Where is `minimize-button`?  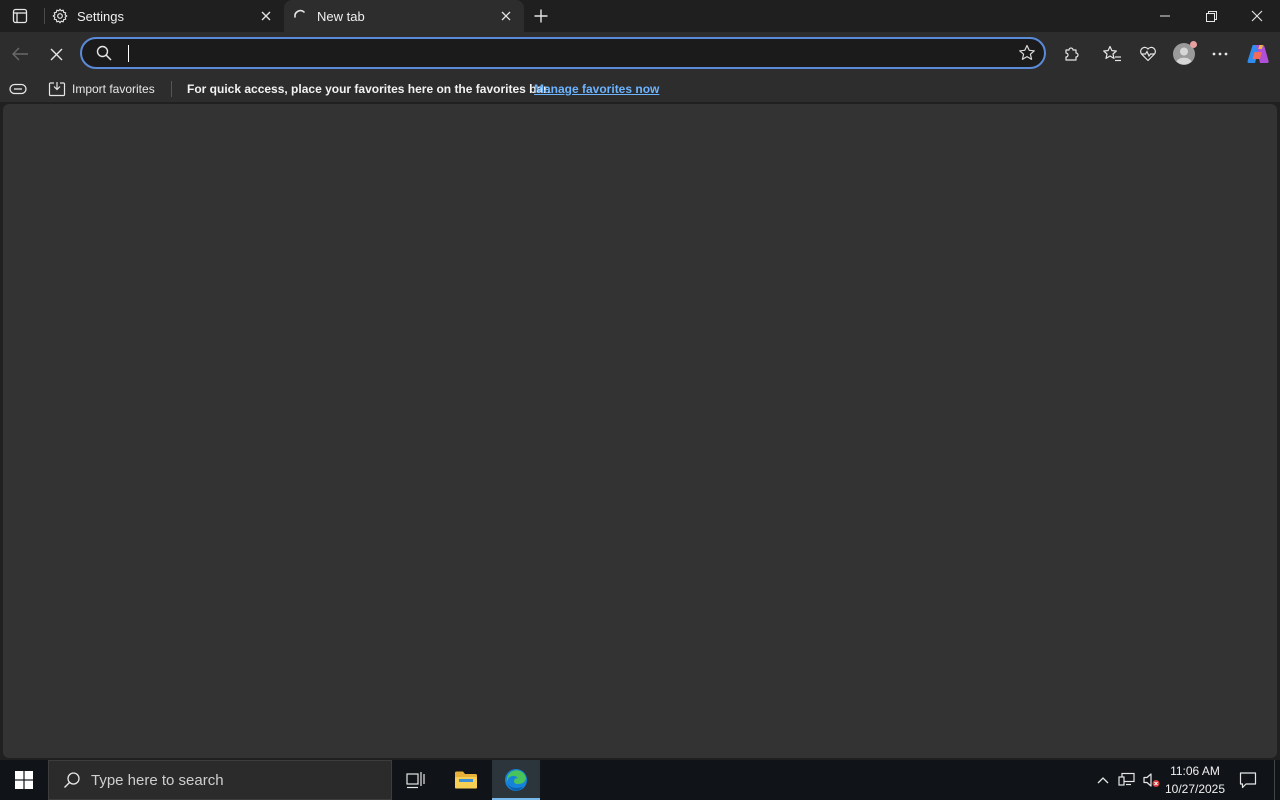 minimize-button is located at coordinates (1165, 16).